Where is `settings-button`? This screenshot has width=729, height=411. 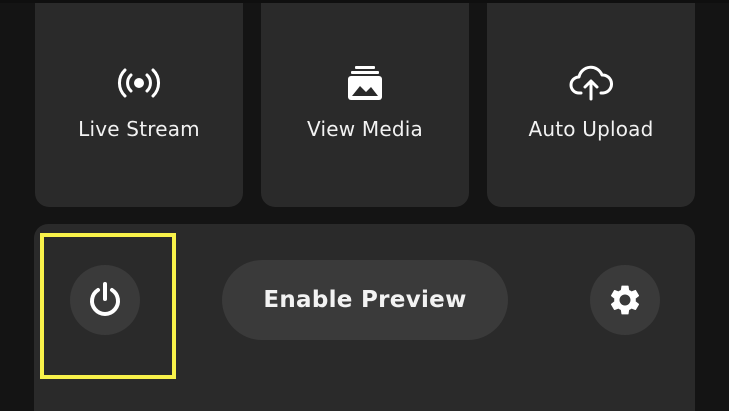 settings-button is located at coordinates (625, 300).